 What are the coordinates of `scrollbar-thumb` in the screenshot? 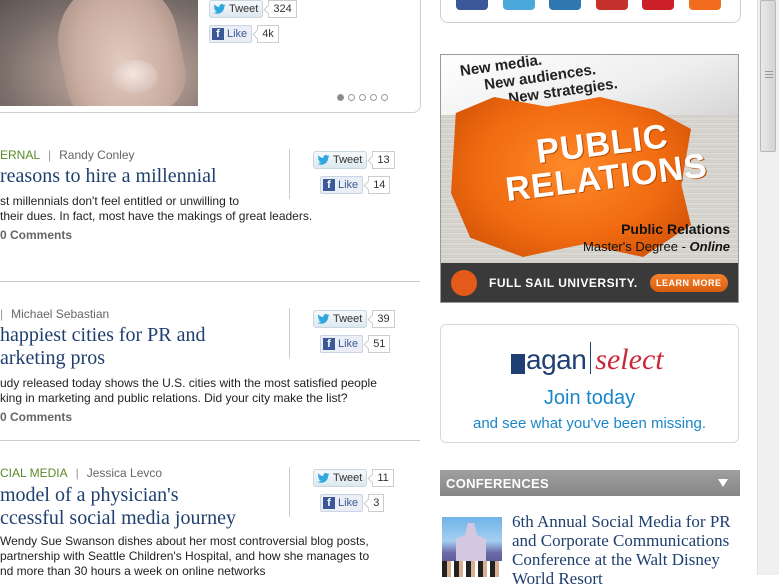 It's located at (768, 76).